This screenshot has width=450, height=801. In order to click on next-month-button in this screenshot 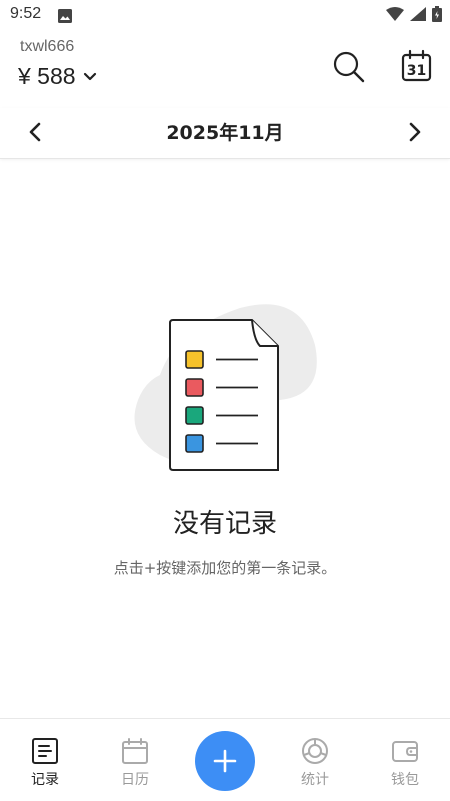, I will do `click(414, 132)`.